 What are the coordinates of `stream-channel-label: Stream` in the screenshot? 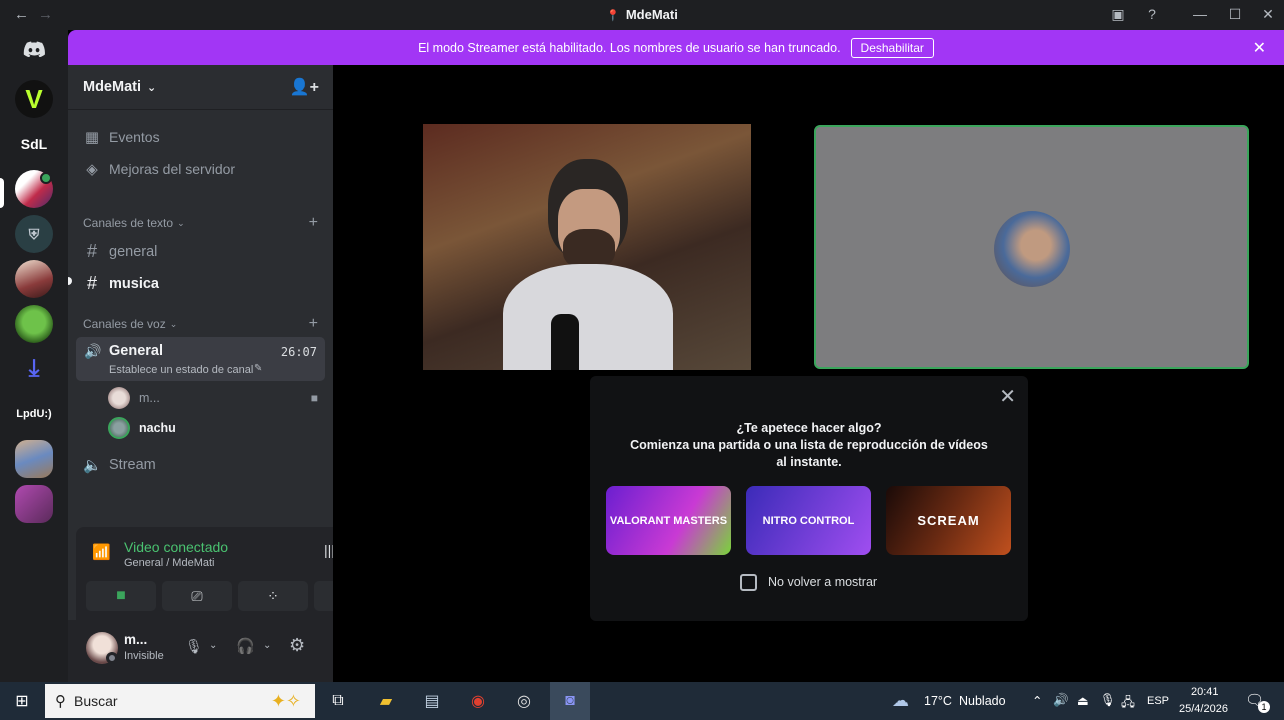 It's located at (132, 465).